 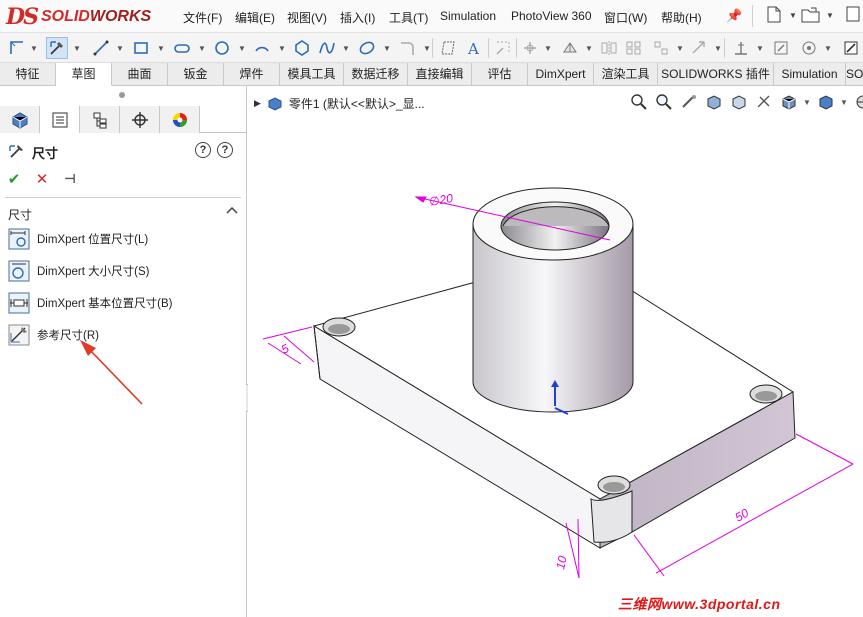 I want to click on menu-file: 文件(F), so click(x=202, y=17).